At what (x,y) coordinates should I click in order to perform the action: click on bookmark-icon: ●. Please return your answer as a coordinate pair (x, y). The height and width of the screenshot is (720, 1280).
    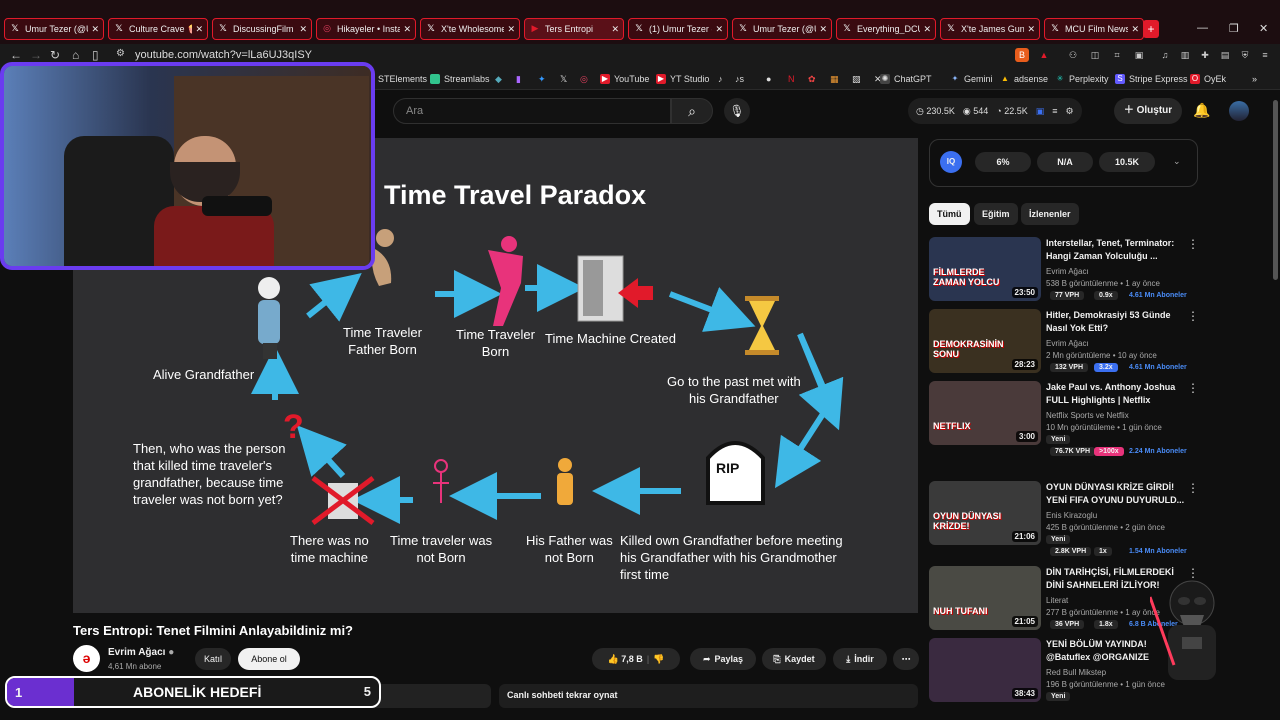
    Looking at the image, I should click on (768, 79).